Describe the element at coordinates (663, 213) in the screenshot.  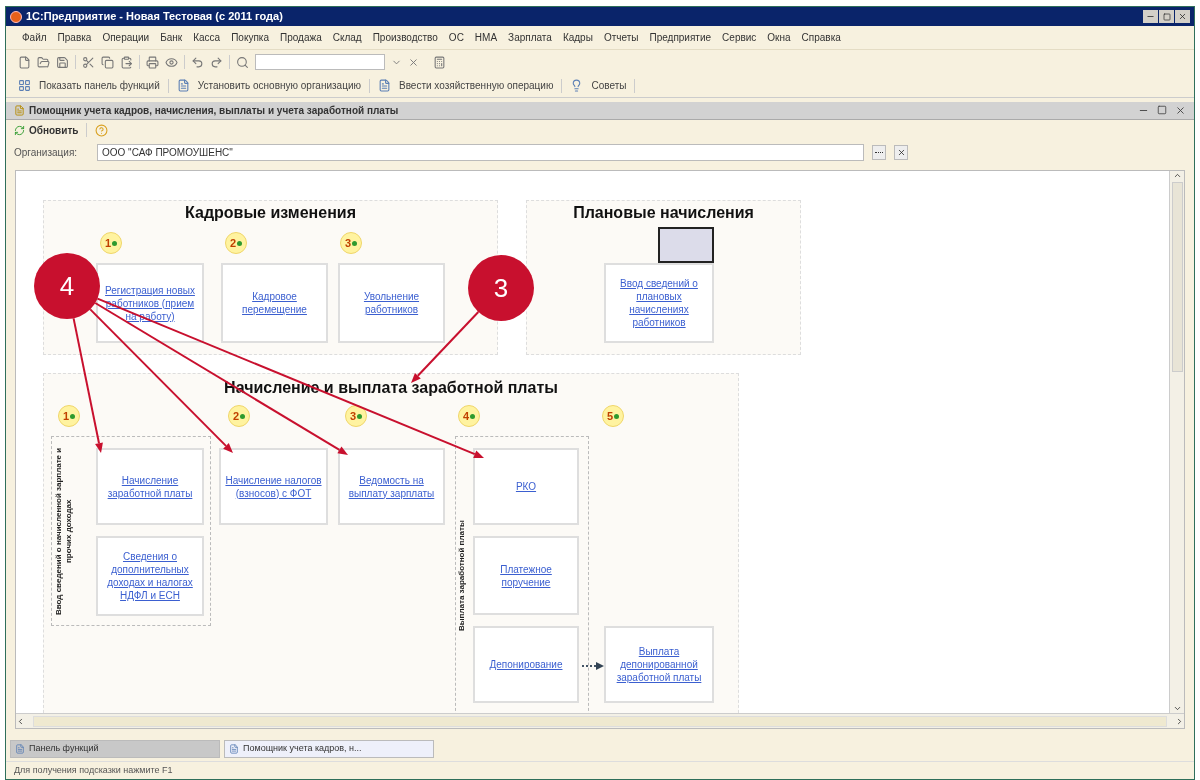
I see `group-title: Плановые начисления` at that location.